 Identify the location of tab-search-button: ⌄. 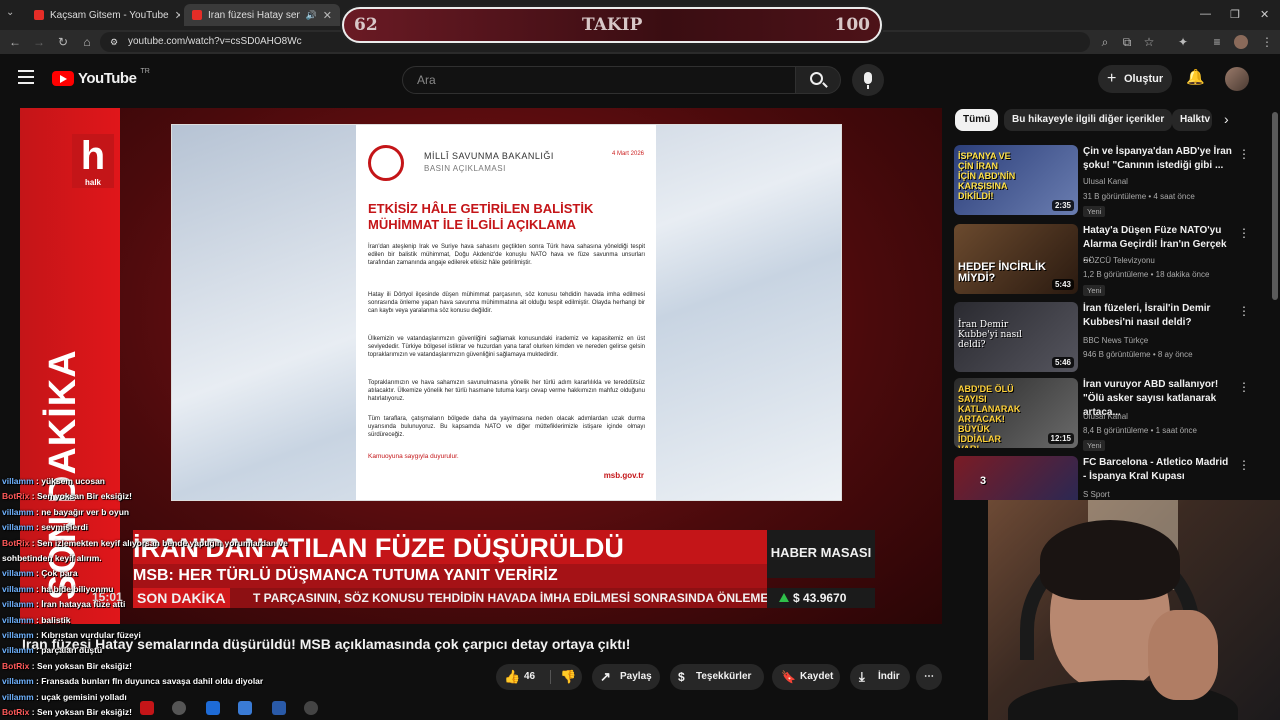
(13, 14).